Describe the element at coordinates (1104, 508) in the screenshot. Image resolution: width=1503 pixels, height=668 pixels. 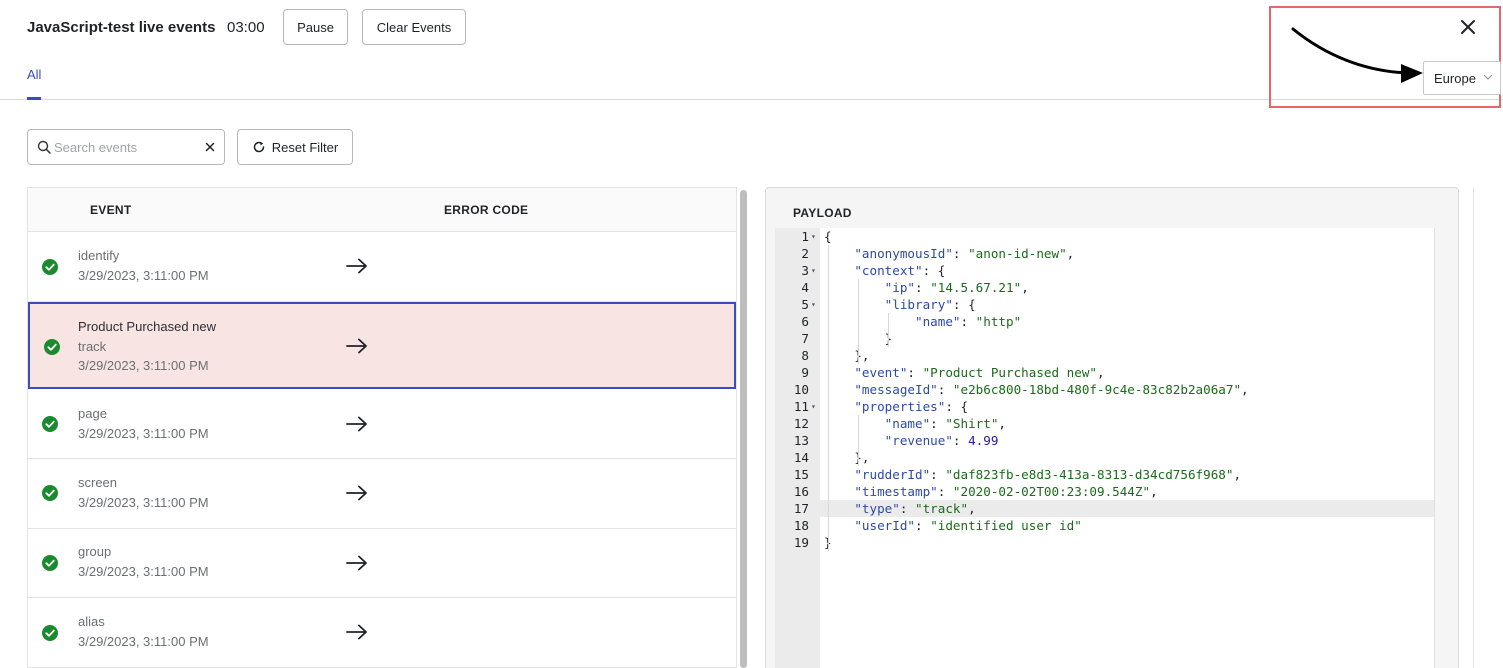
I see `code-line: 17 "type": "track",` at that location.